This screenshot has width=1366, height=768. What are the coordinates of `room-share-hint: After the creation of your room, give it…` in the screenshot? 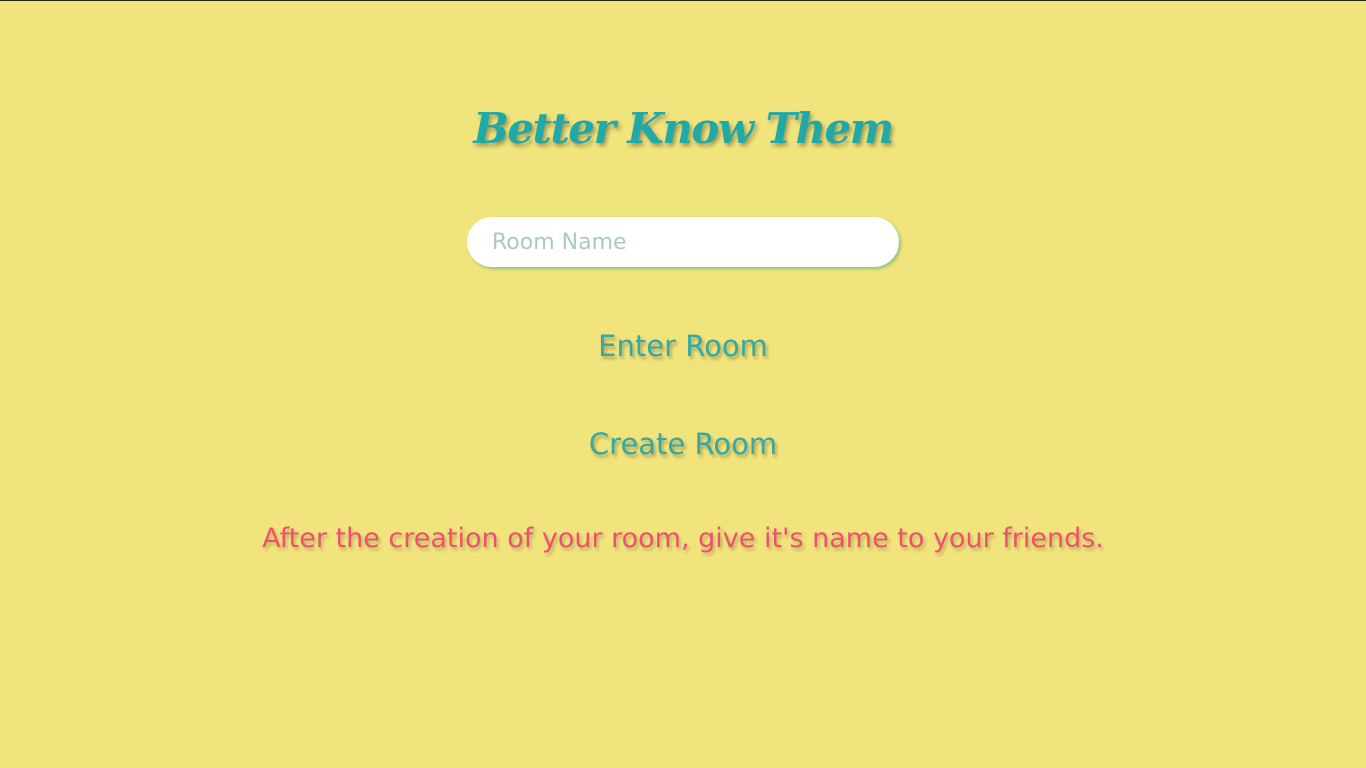 It's located at (683, 538).